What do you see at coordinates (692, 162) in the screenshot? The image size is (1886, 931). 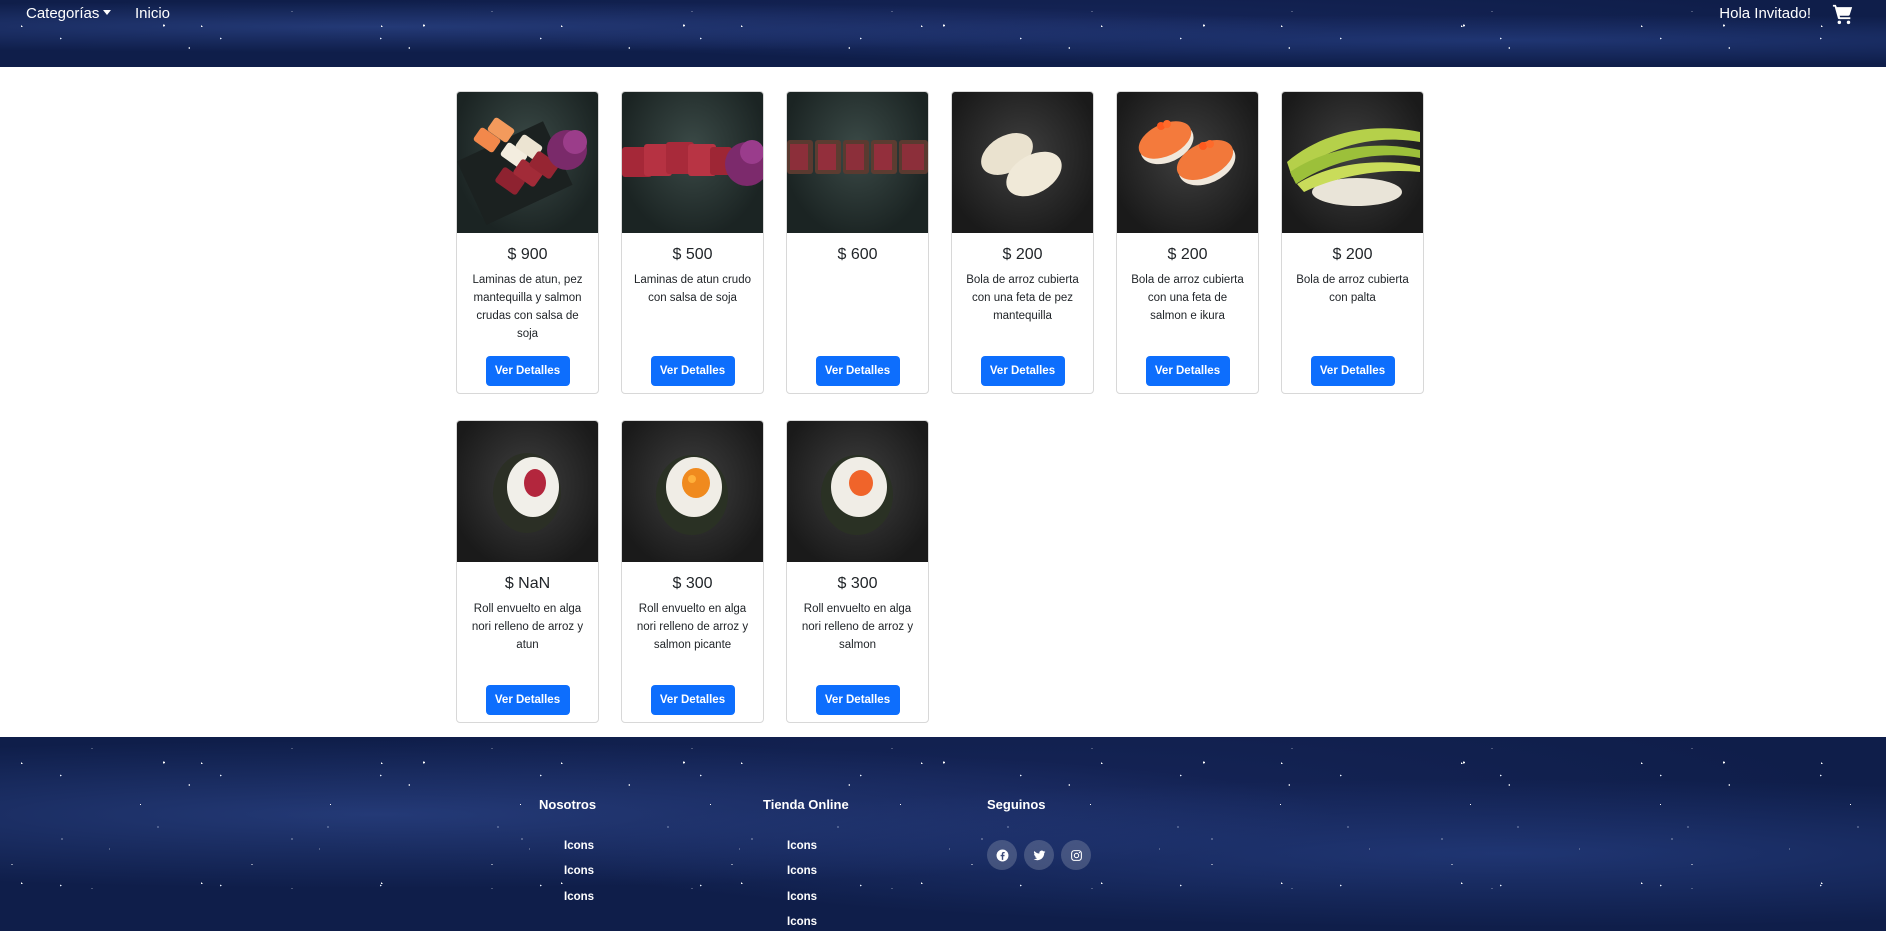 I see `product-image-sashimi-tuna` at bounding box center [692, 162].